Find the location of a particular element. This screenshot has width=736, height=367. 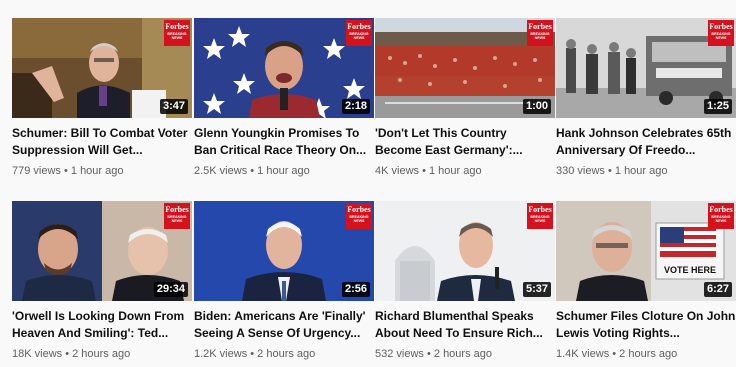

video-thumbnail: Forbes BREAKING NEWS 1:00 is located at coordinates (465, 68).